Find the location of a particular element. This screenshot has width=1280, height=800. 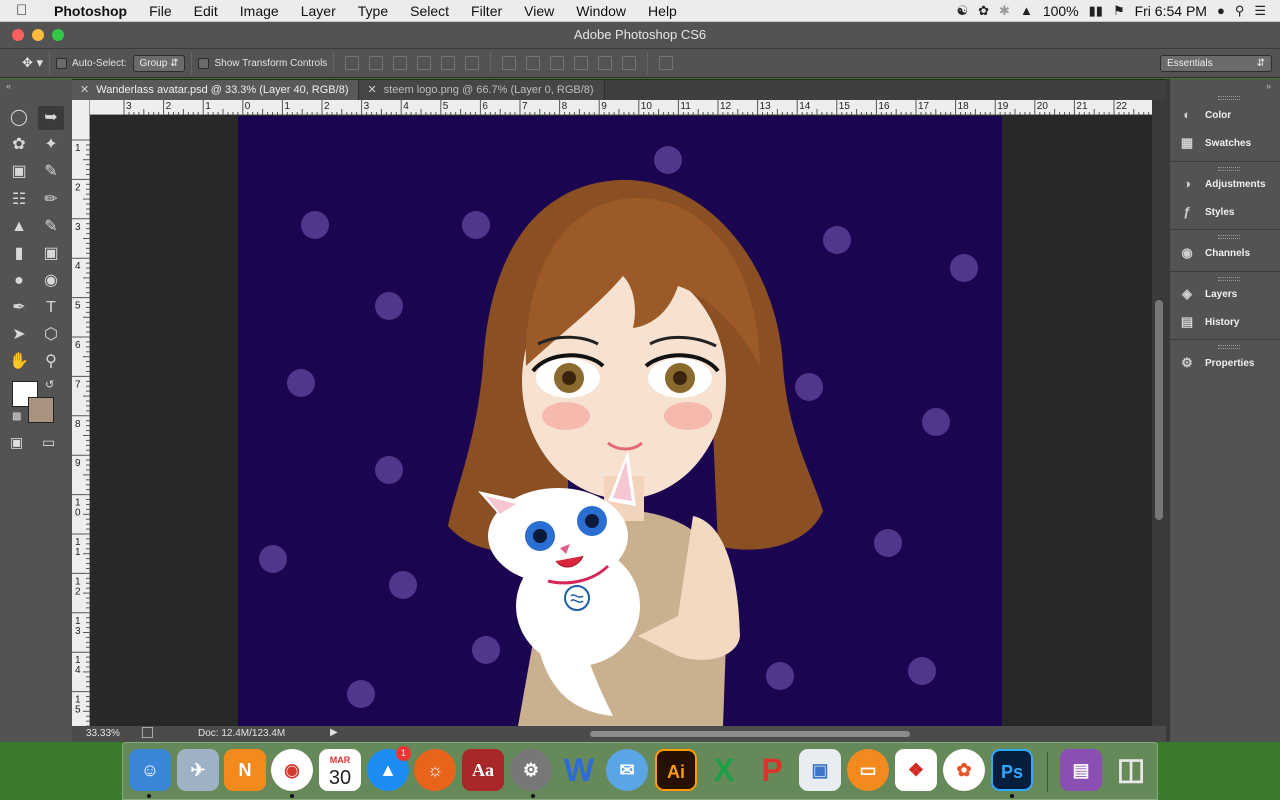

screen-mode-icon: ▭ is located at coordinates (48, 442).